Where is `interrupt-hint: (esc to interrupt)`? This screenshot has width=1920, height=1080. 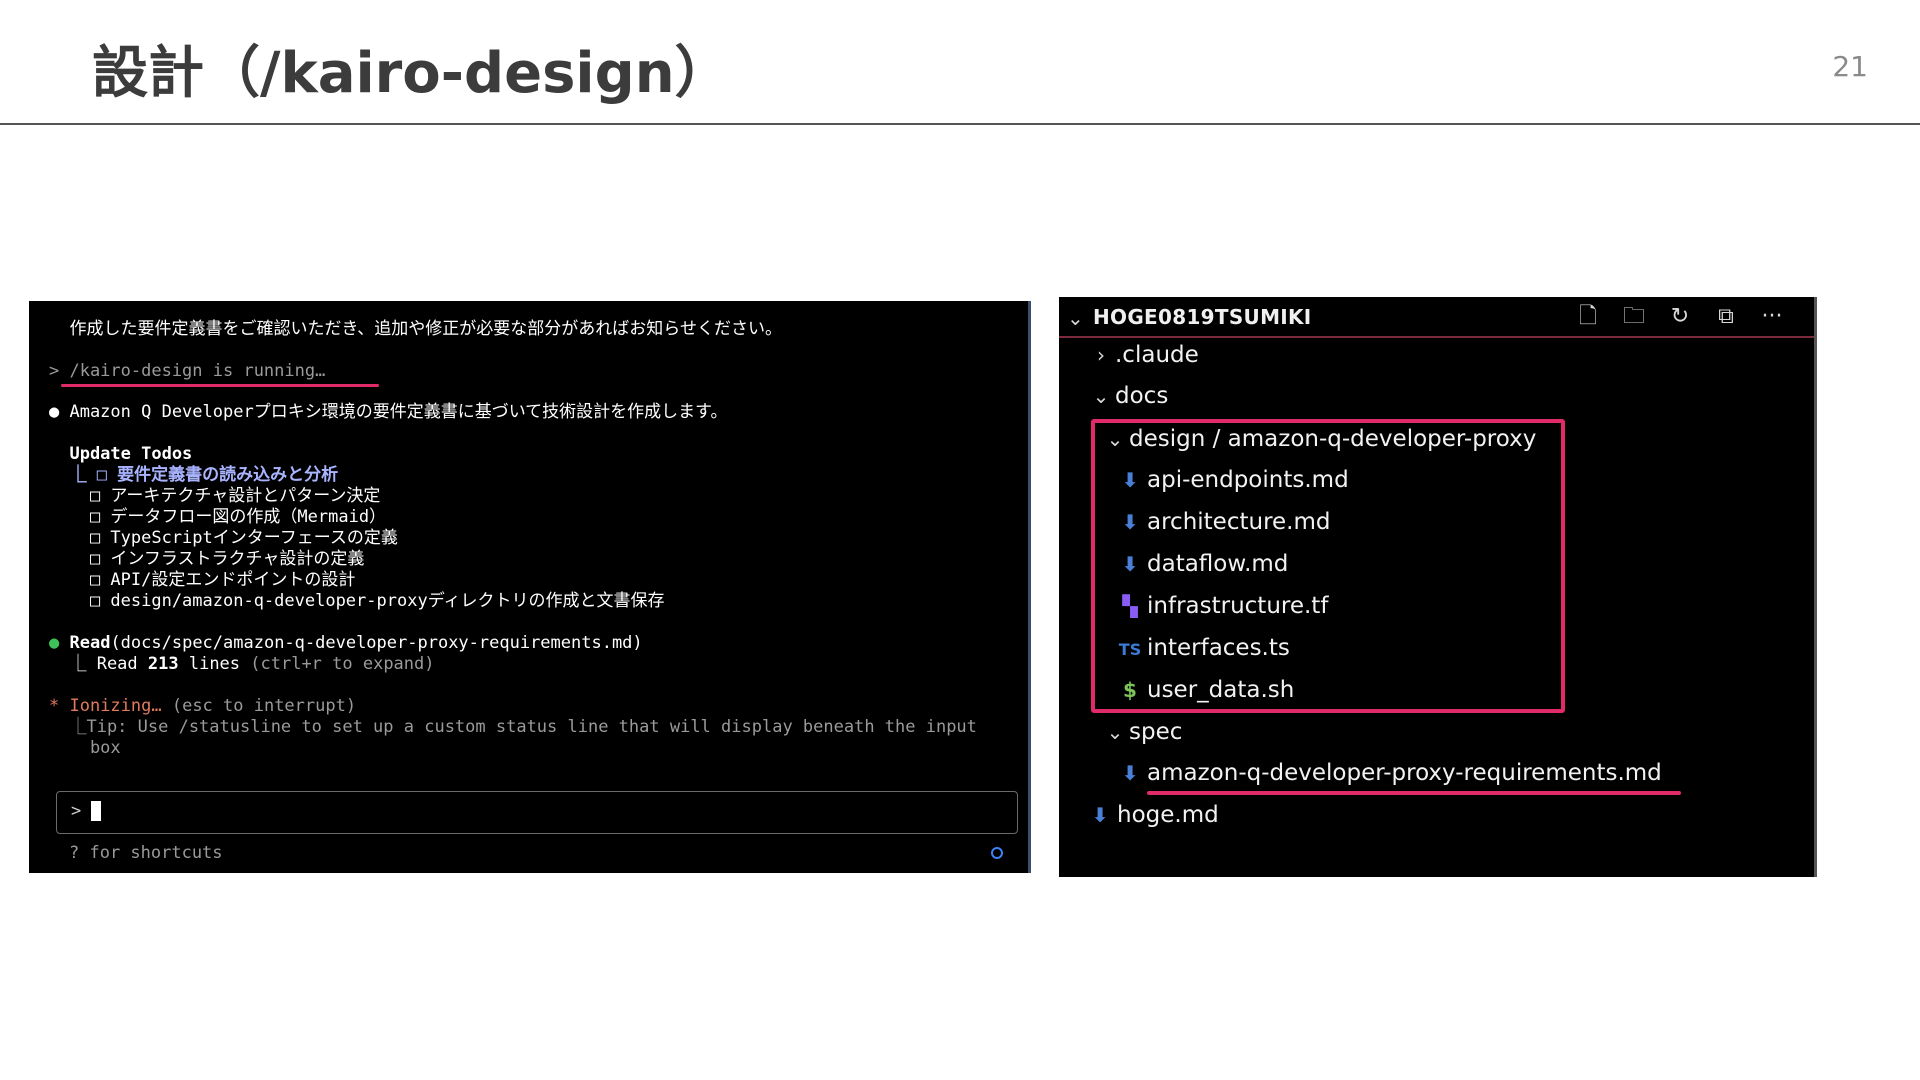 interrupt-hint: (esc to interrupt) is located at coordinates (259, 706).